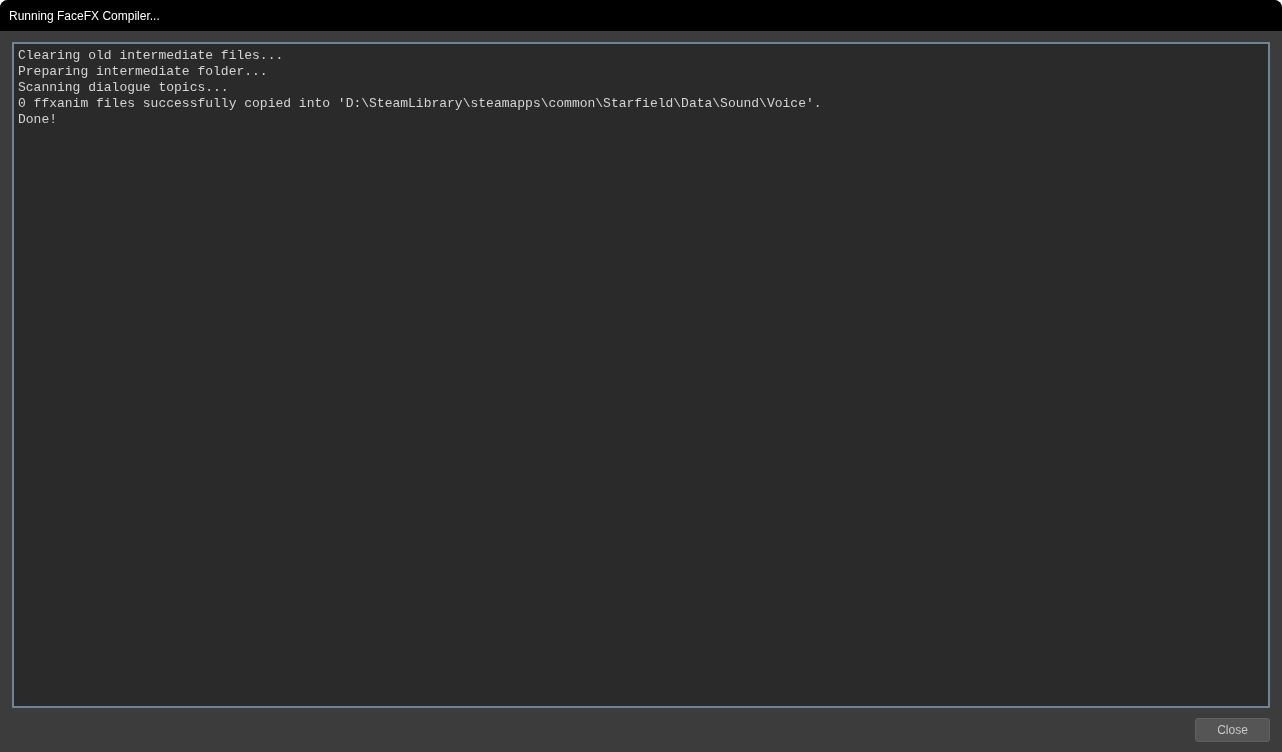 The width and height of the screenshot is (1282, 752). Describe the element at coordinates (38, 120) in the screenshot. I see `log-line: Done!` at that location.